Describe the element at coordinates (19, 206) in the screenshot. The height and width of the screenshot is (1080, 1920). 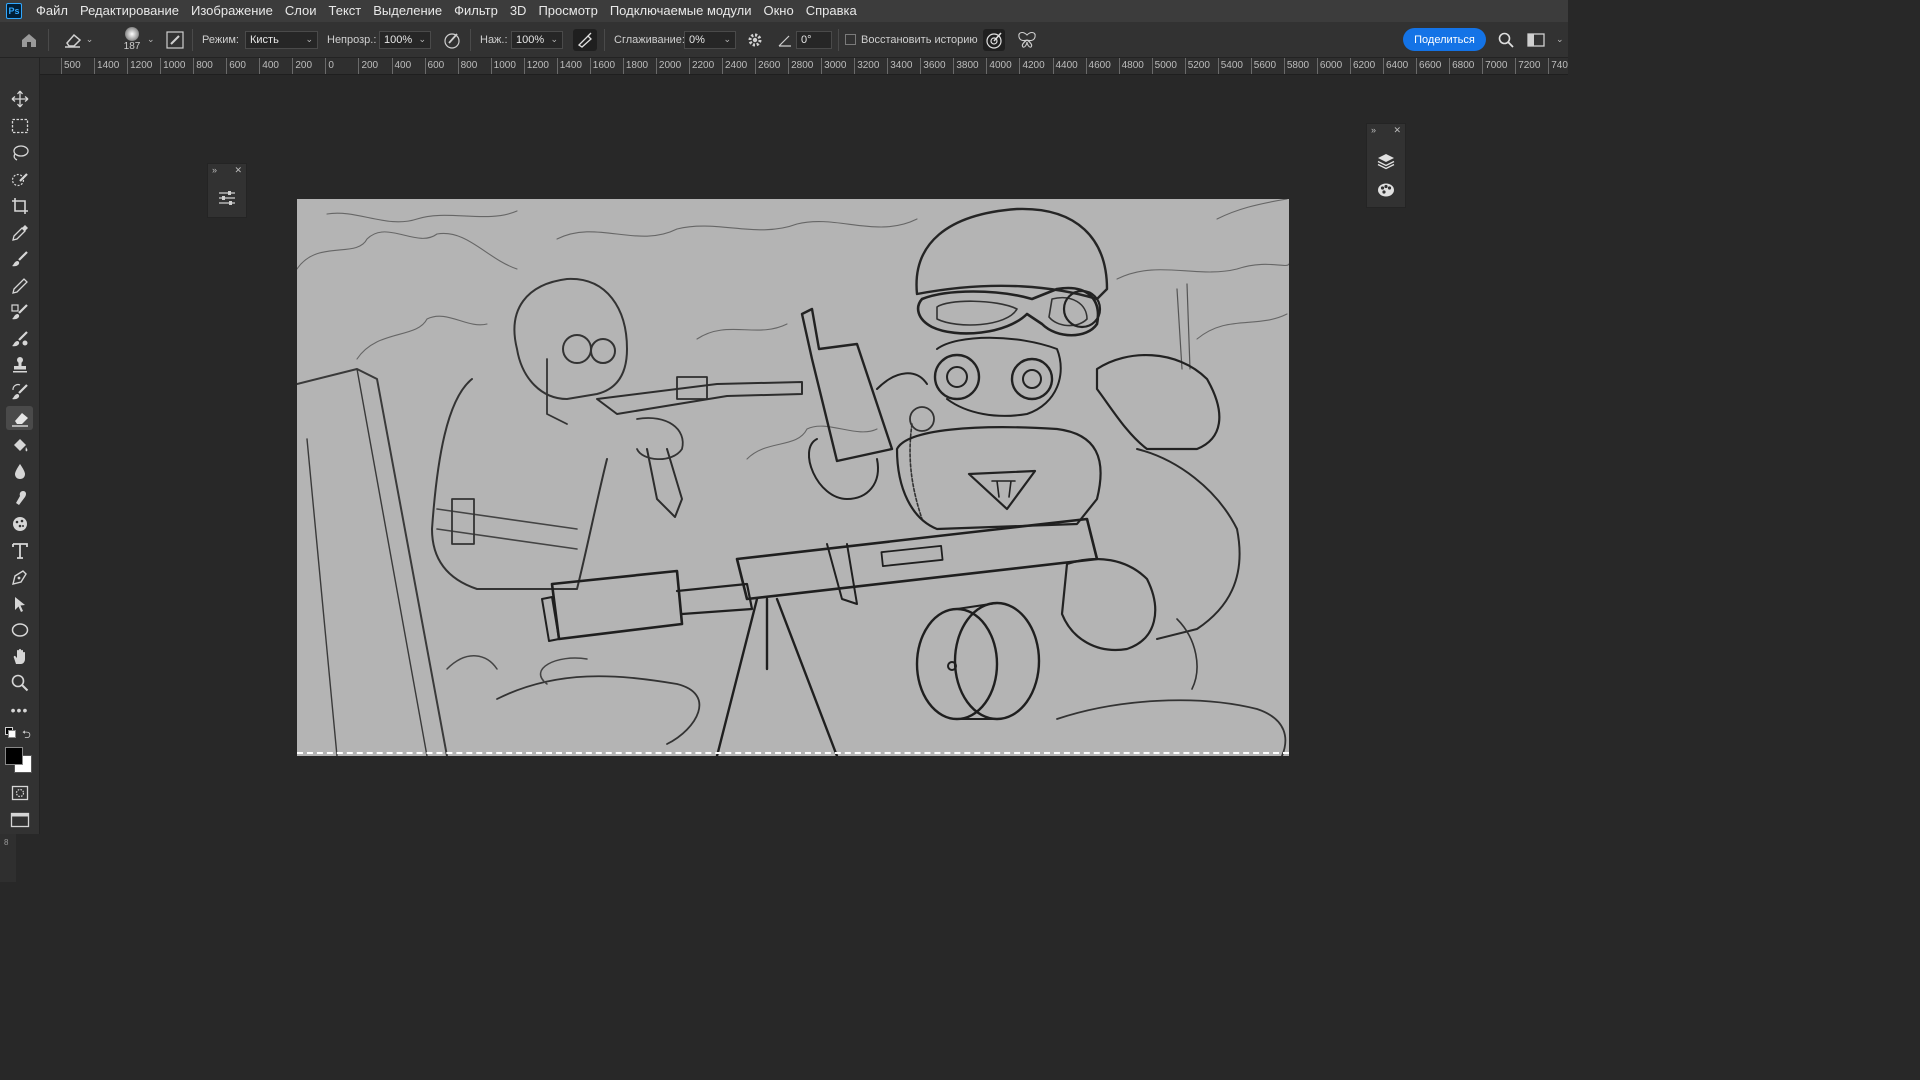
I see `crop-tool` at that location.